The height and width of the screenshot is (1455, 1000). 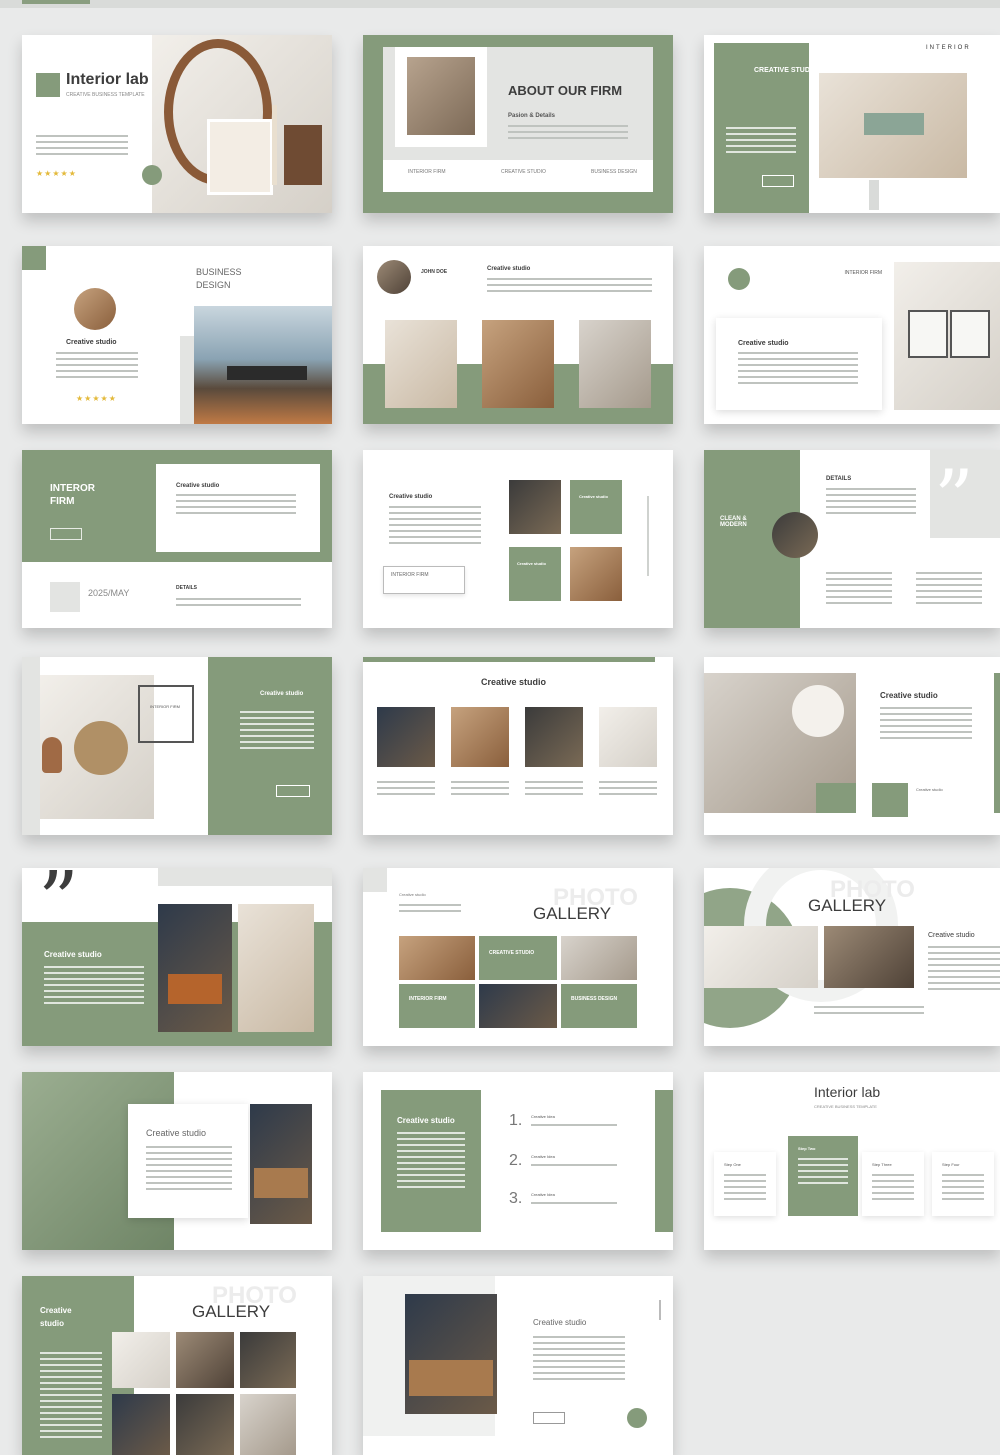 What do you see at coordinates (836, 798) in the screenshot?
I see `leaf-box` at bounding box center [836, 798].